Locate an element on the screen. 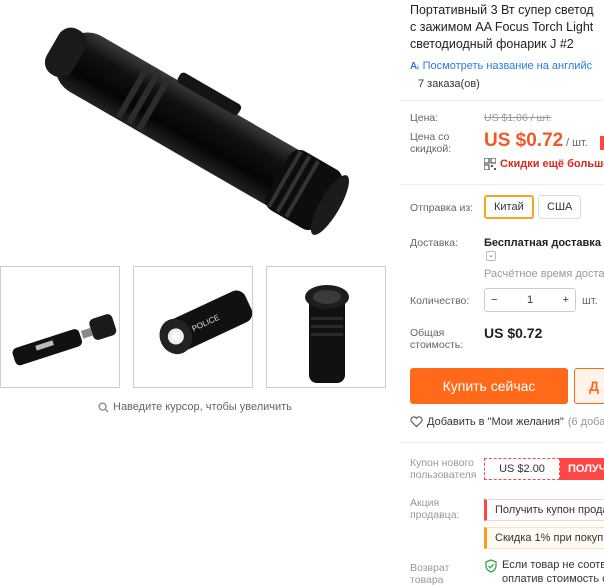  buy-now-button: Купить сейчас is located at coordinates (489, 386).